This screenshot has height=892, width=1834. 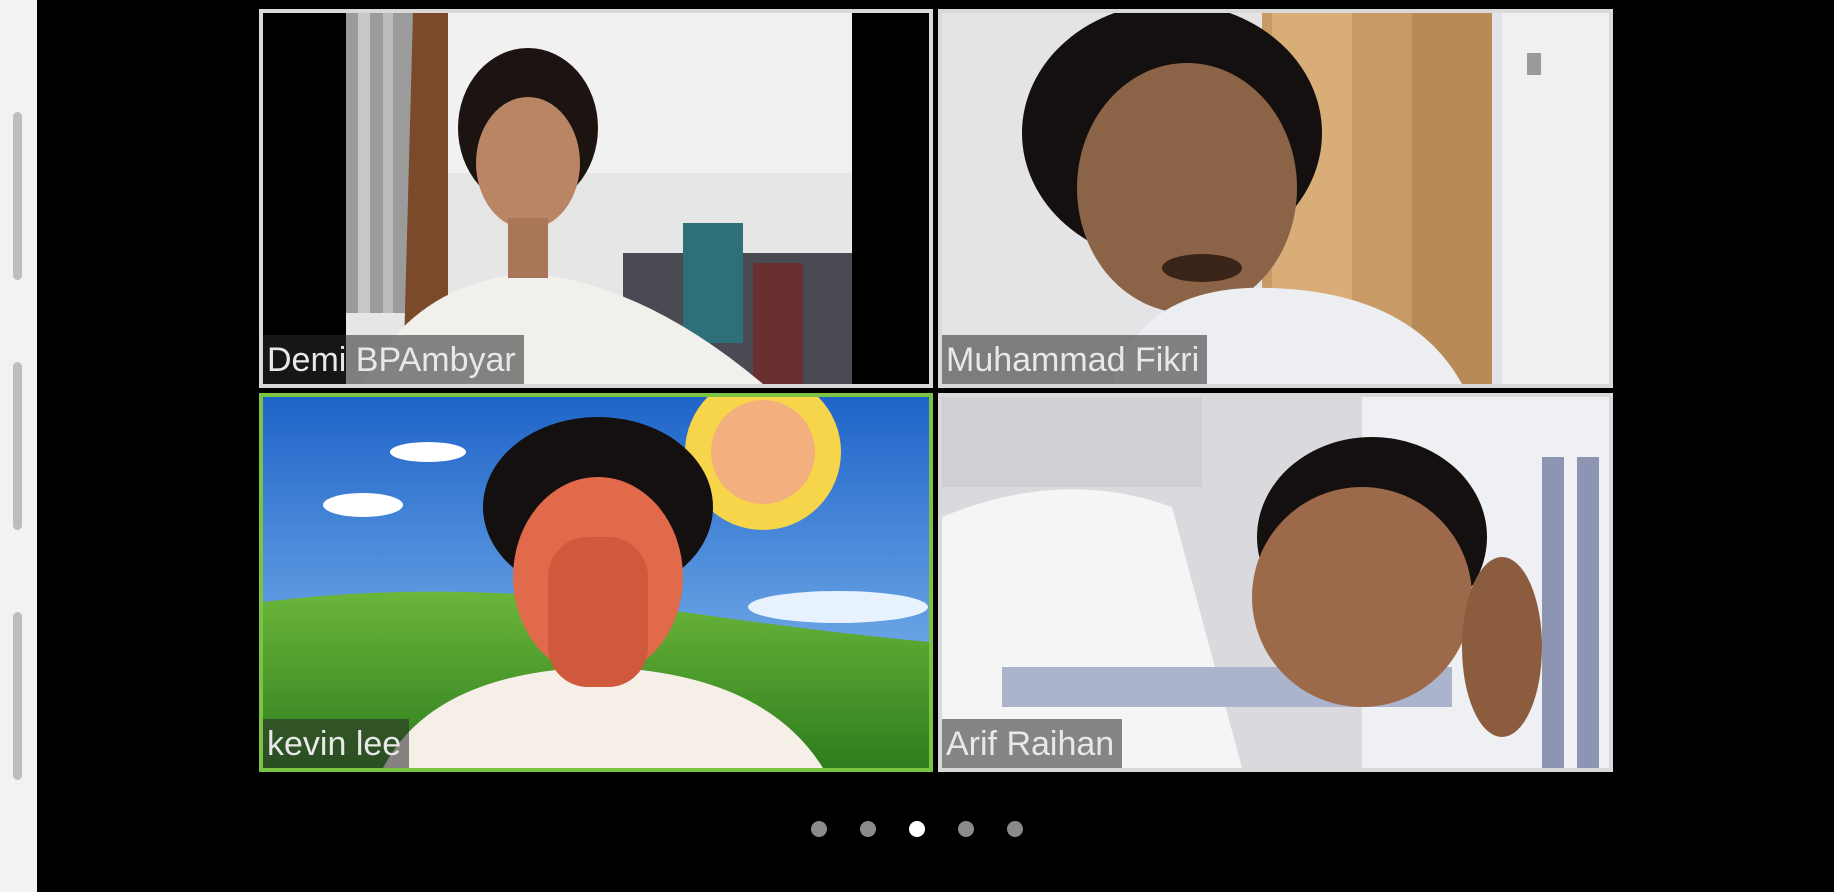 I want to click on participant-name: Demi BPAmbyar, so click(x=393, y=359).